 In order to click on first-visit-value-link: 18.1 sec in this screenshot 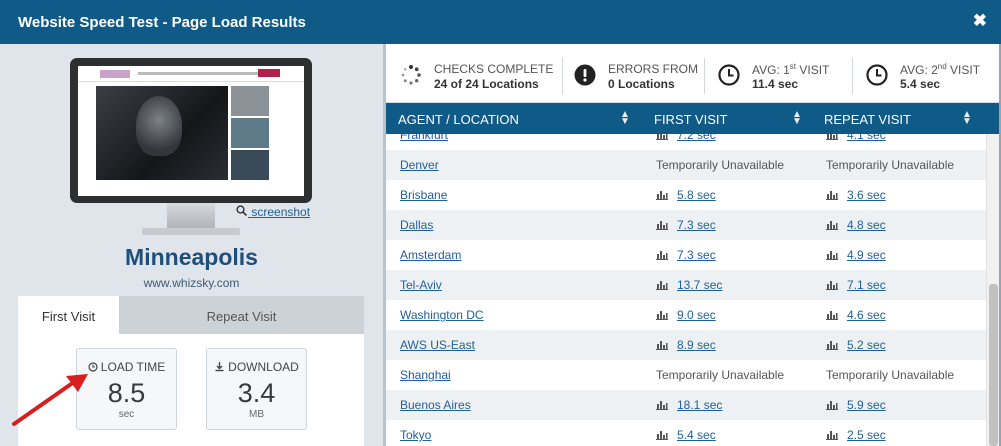, I will do `click(699, 405)`.